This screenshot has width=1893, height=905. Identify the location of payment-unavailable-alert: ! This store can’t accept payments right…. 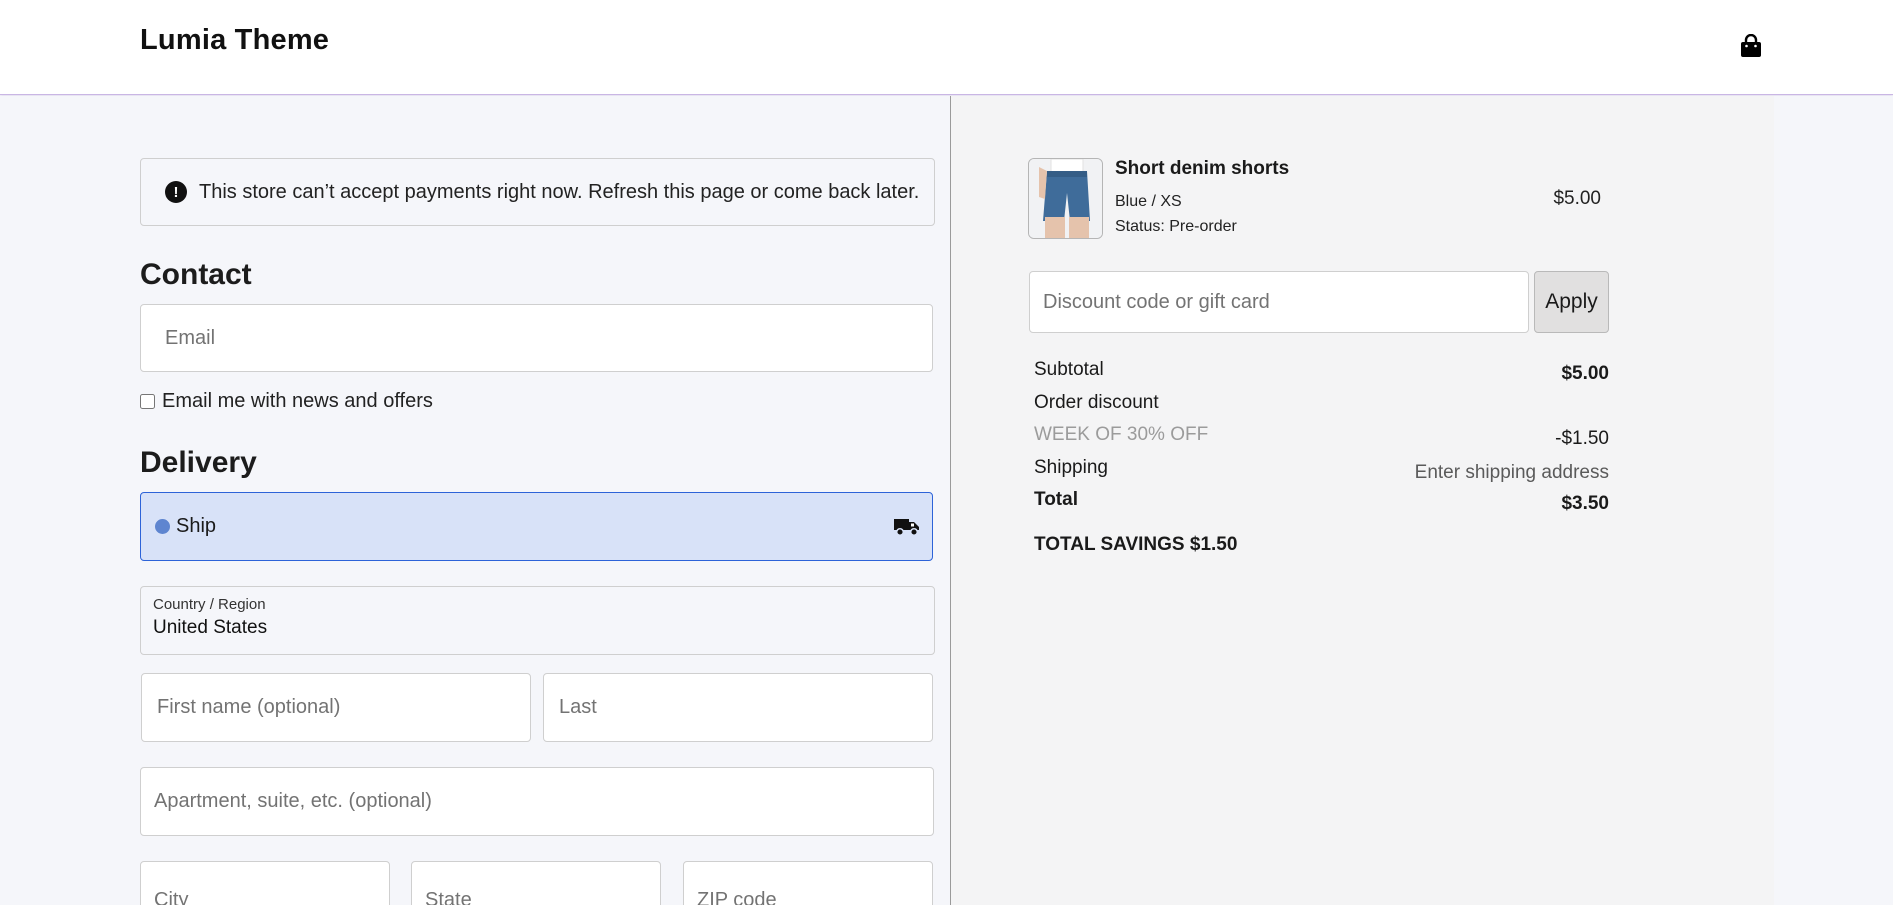
(537, 192).